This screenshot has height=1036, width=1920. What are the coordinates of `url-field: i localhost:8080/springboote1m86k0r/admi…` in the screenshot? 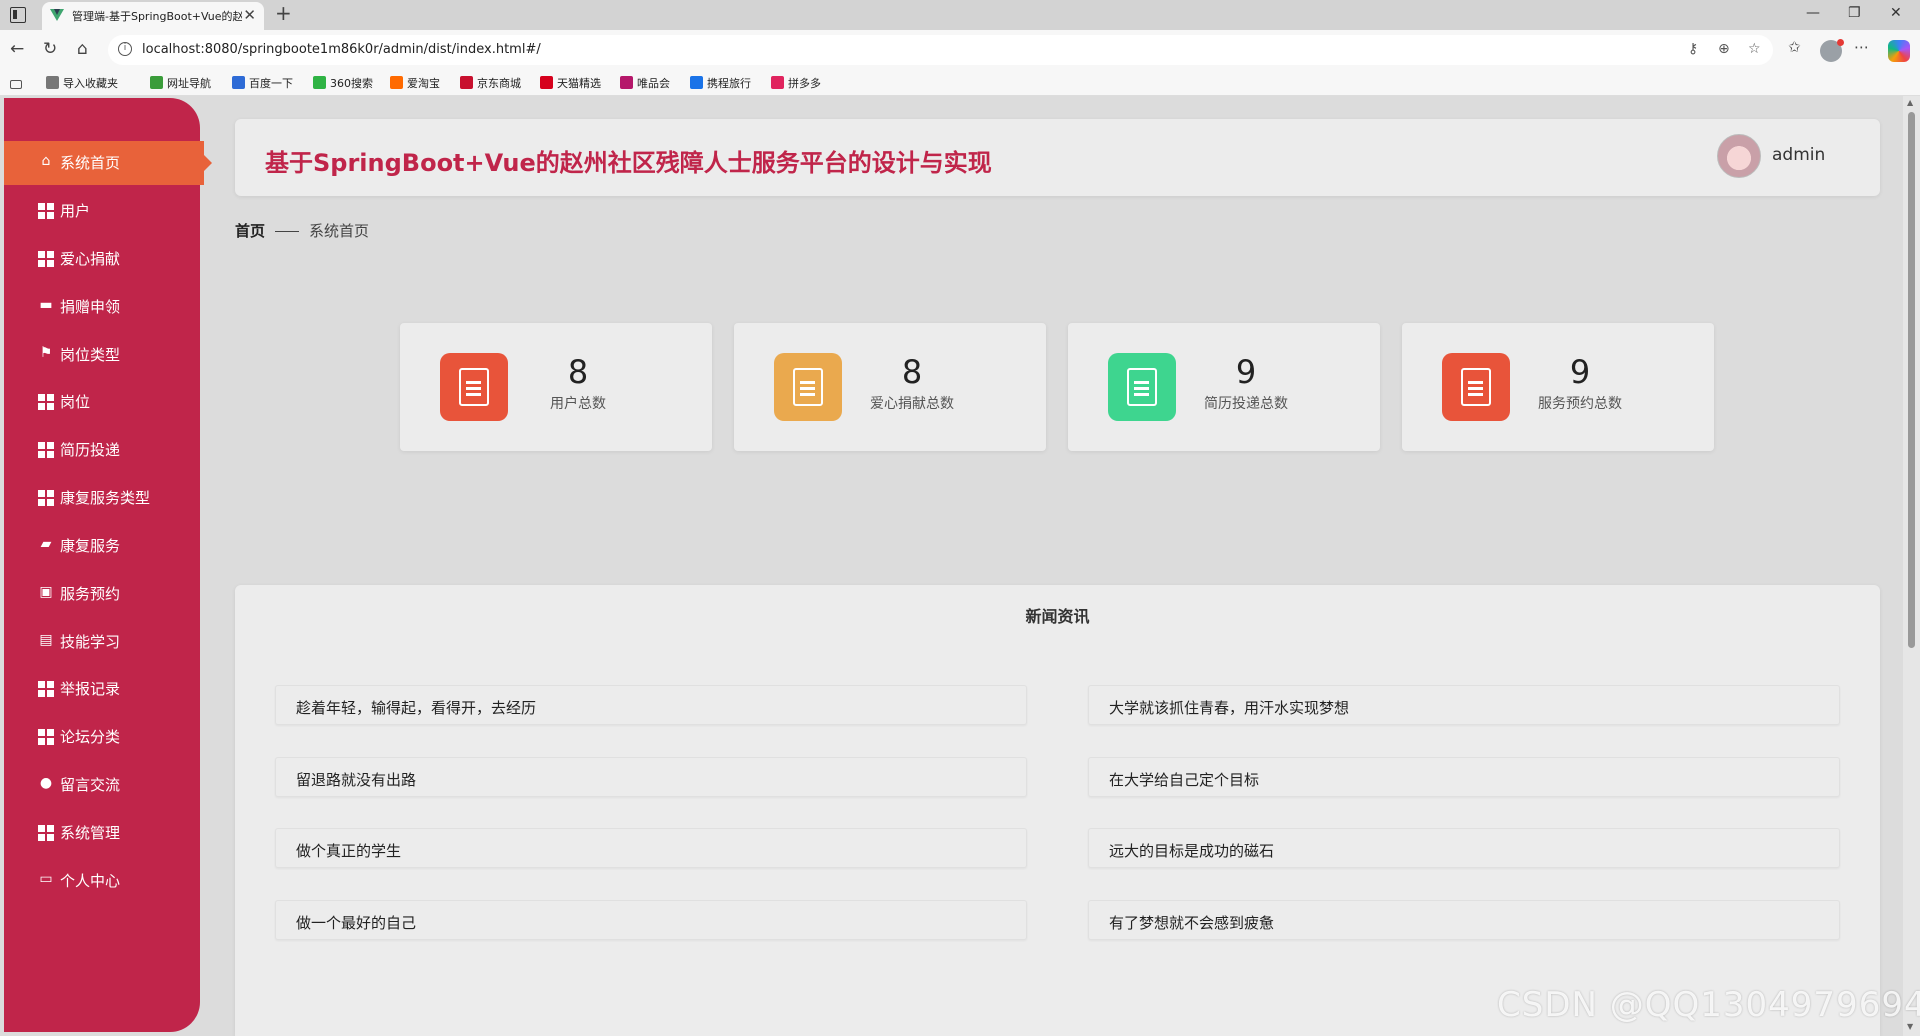 It's located at (940, 50).